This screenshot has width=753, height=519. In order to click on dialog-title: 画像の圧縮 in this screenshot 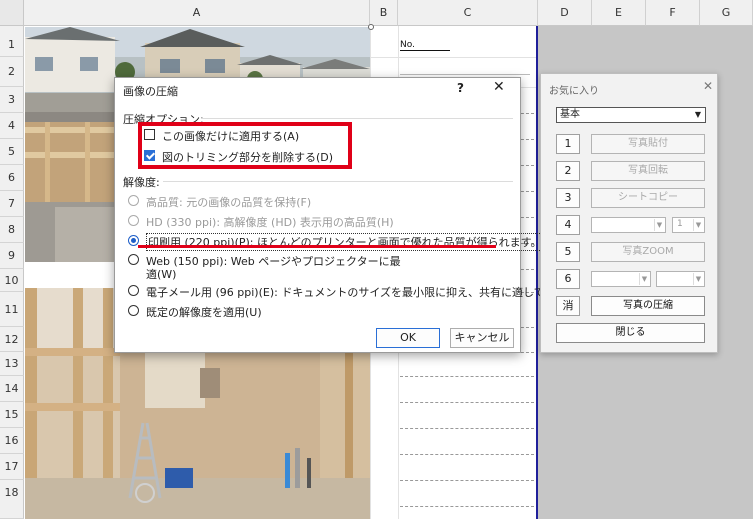, I will do `click(150, 91)`.